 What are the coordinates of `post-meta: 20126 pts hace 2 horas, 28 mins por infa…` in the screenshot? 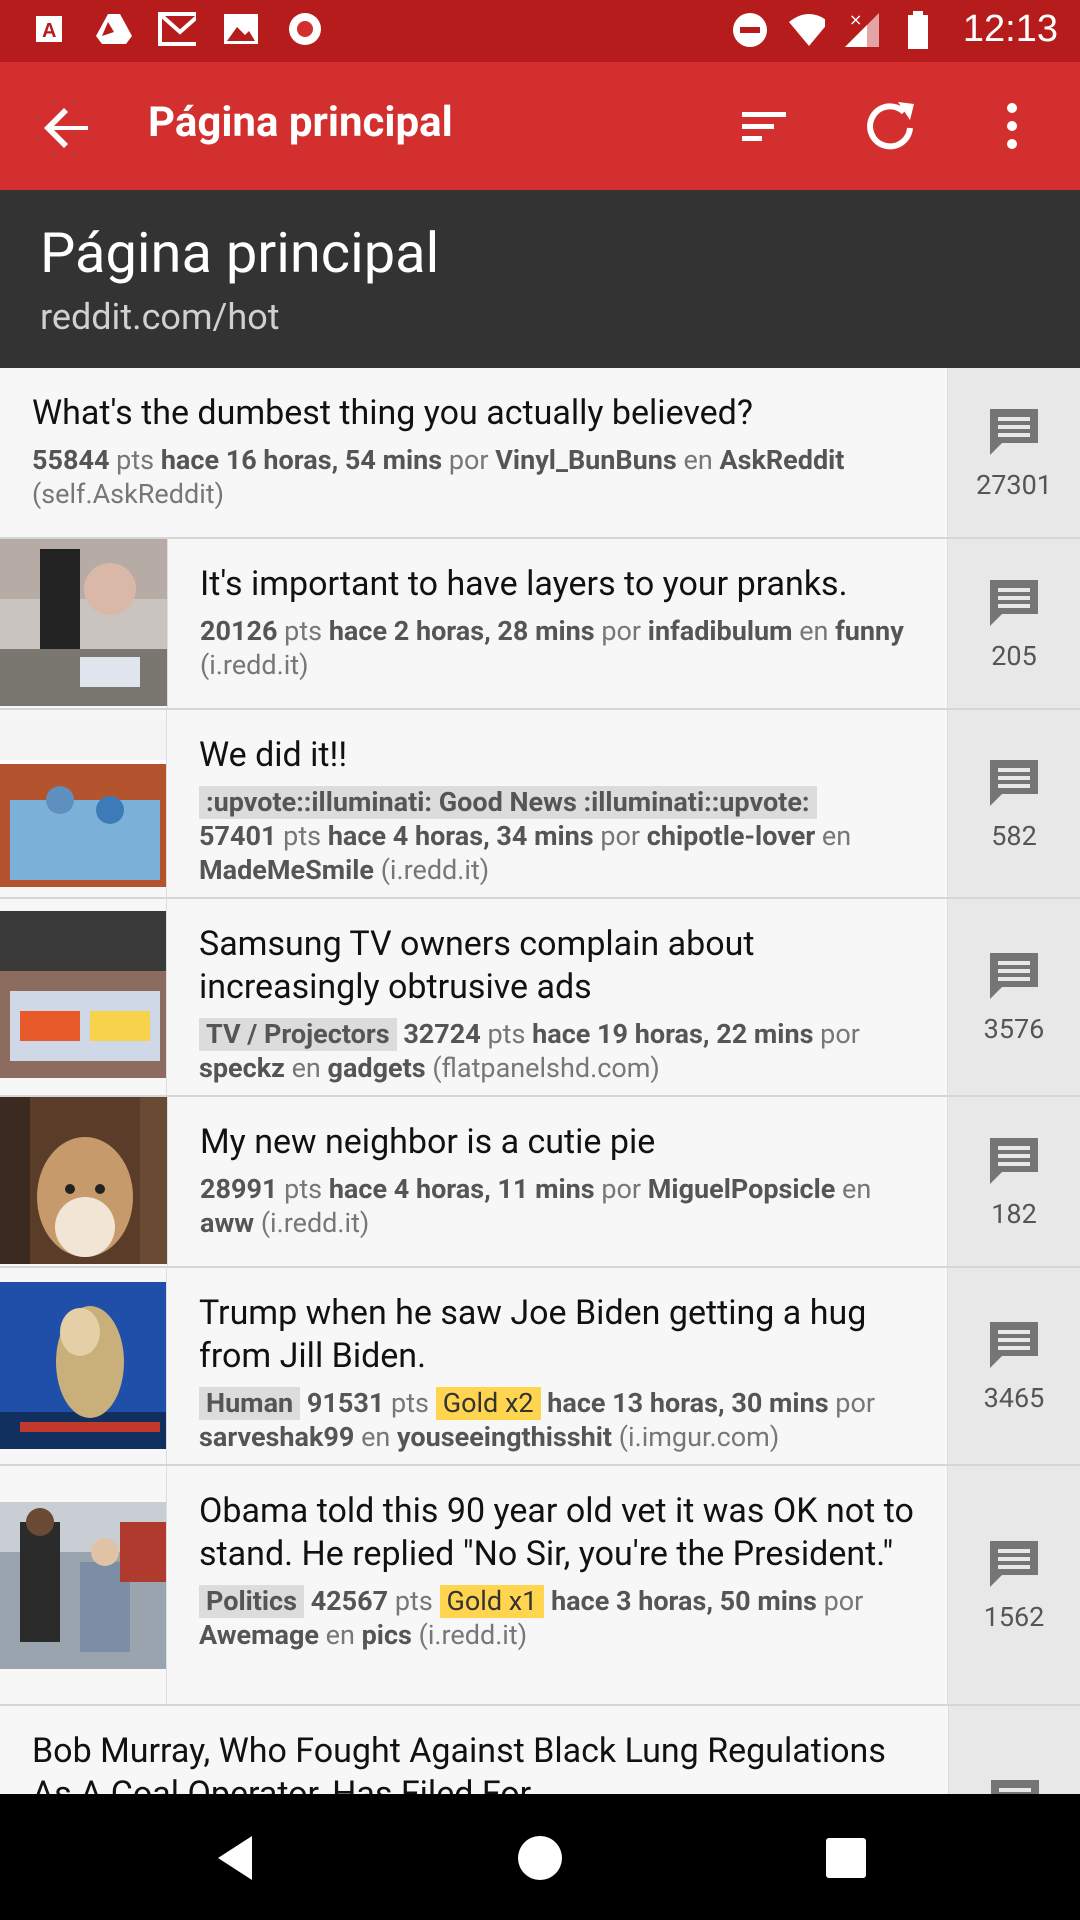 It's located at (562, 648).